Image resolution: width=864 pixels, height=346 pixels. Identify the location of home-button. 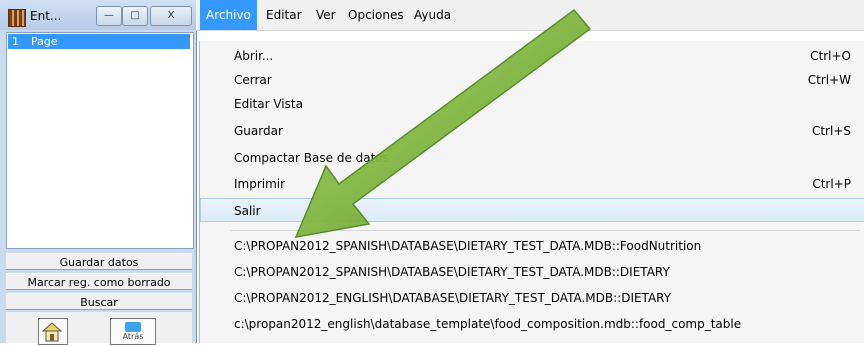
(53, 331).